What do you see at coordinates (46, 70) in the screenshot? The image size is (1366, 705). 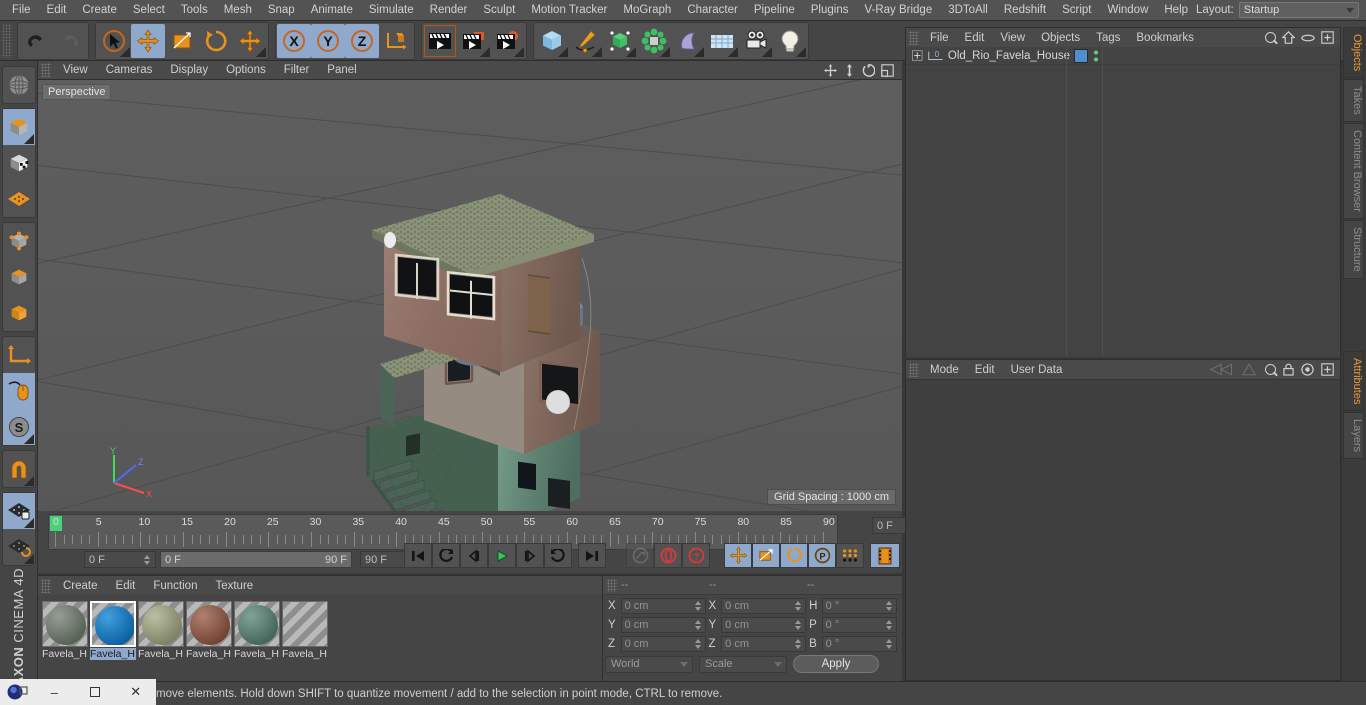 I see `viewport-menu-grip` at bounding box center [46, 70].